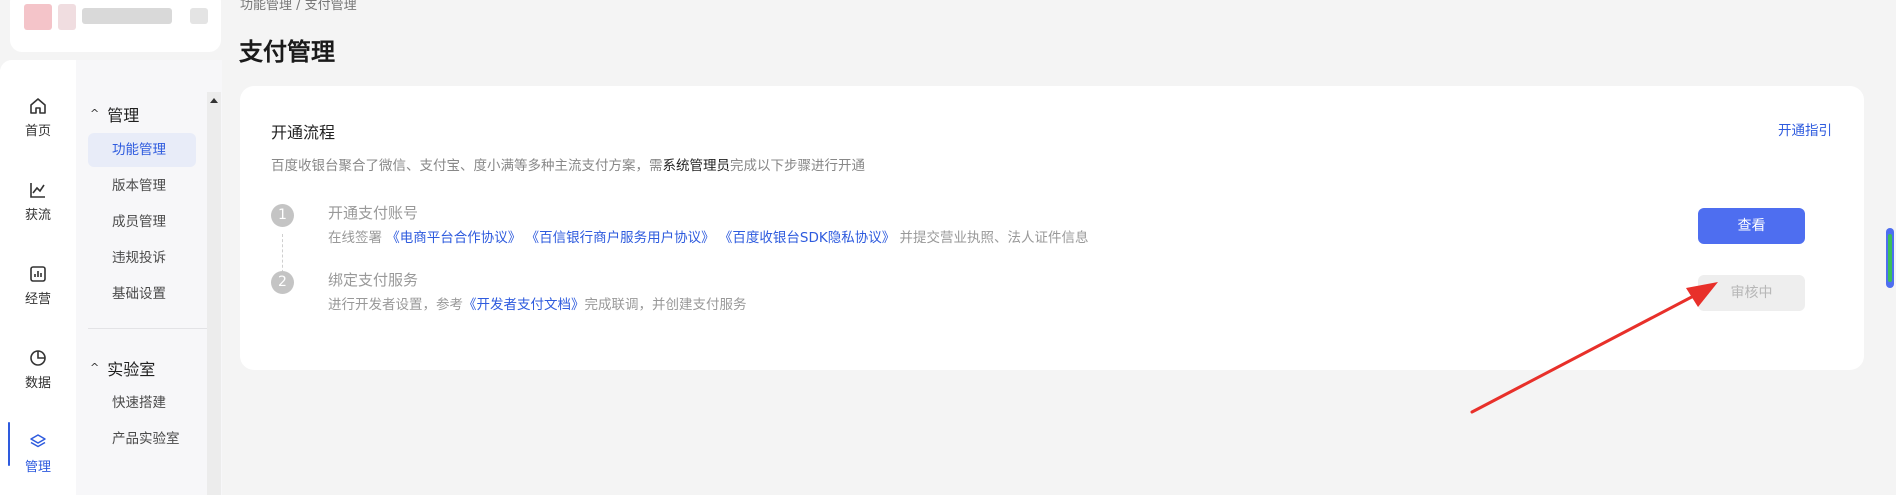  I want to click on rail-label: 管理, so click(37, 467).